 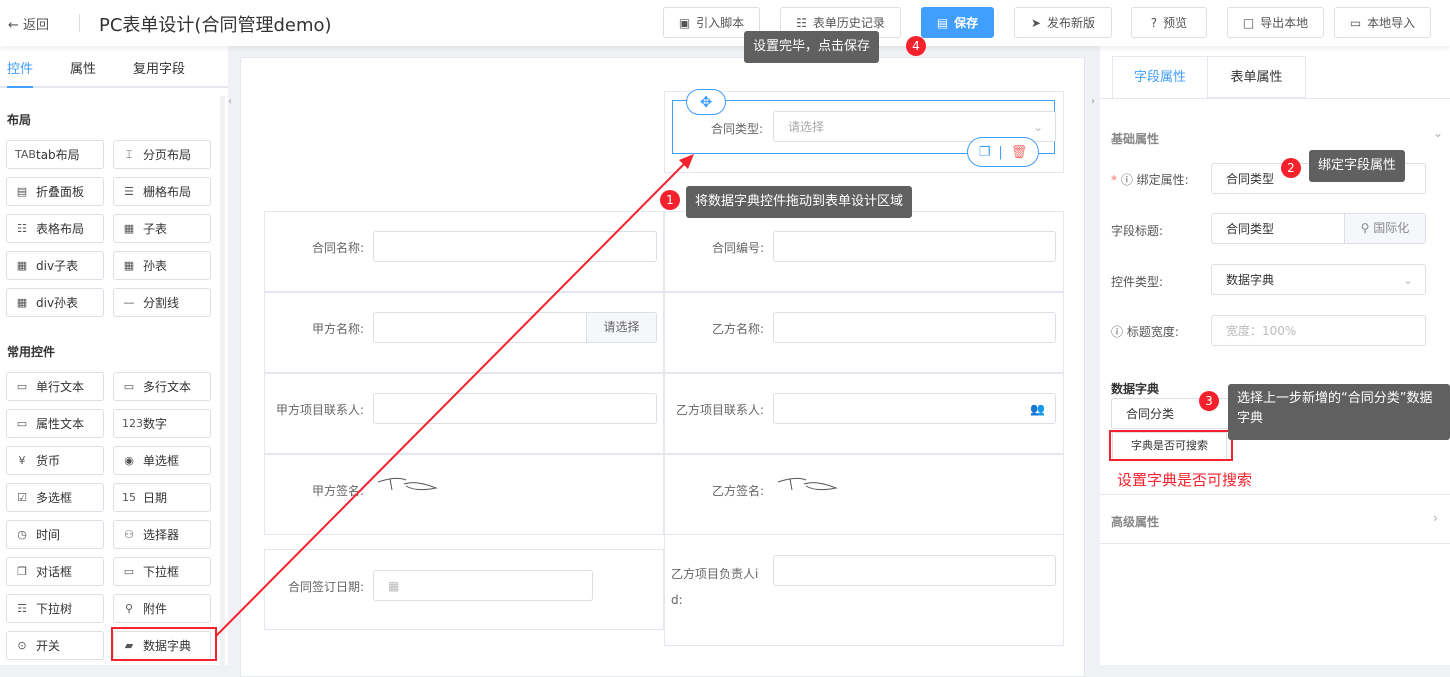 What do you see at coordinates (914, 327) in the screenshot?
I see `party-b-input` at bounding box center [914, 327].